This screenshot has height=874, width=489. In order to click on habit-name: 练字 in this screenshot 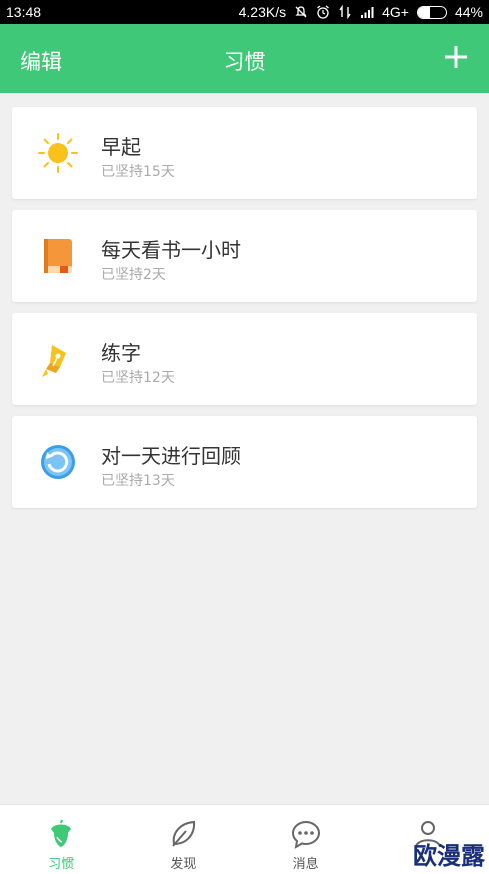, I will do `click(121, 353)`.